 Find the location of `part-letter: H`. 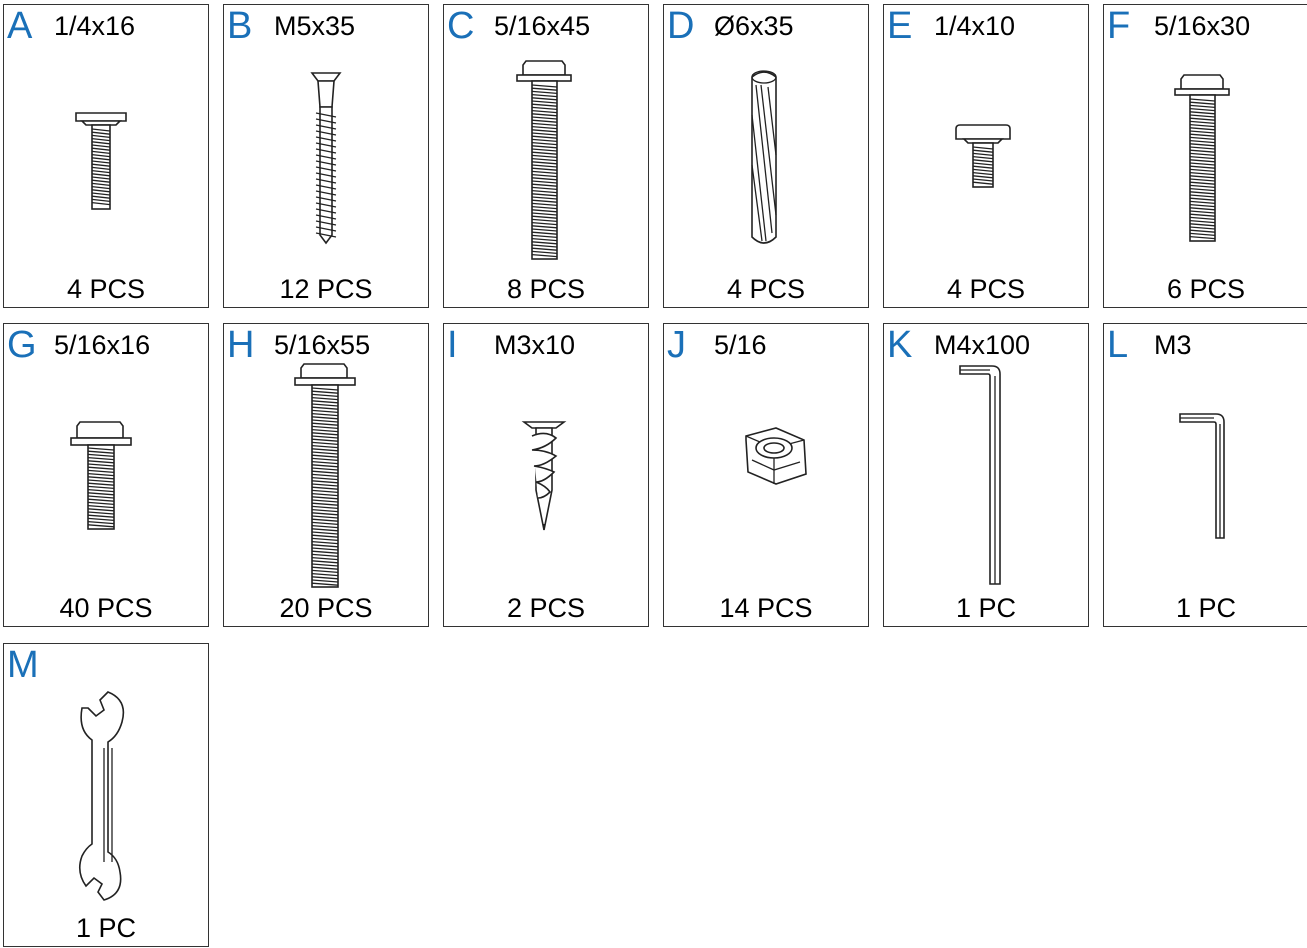

part-letter: H is located at coordinates (241, 345).